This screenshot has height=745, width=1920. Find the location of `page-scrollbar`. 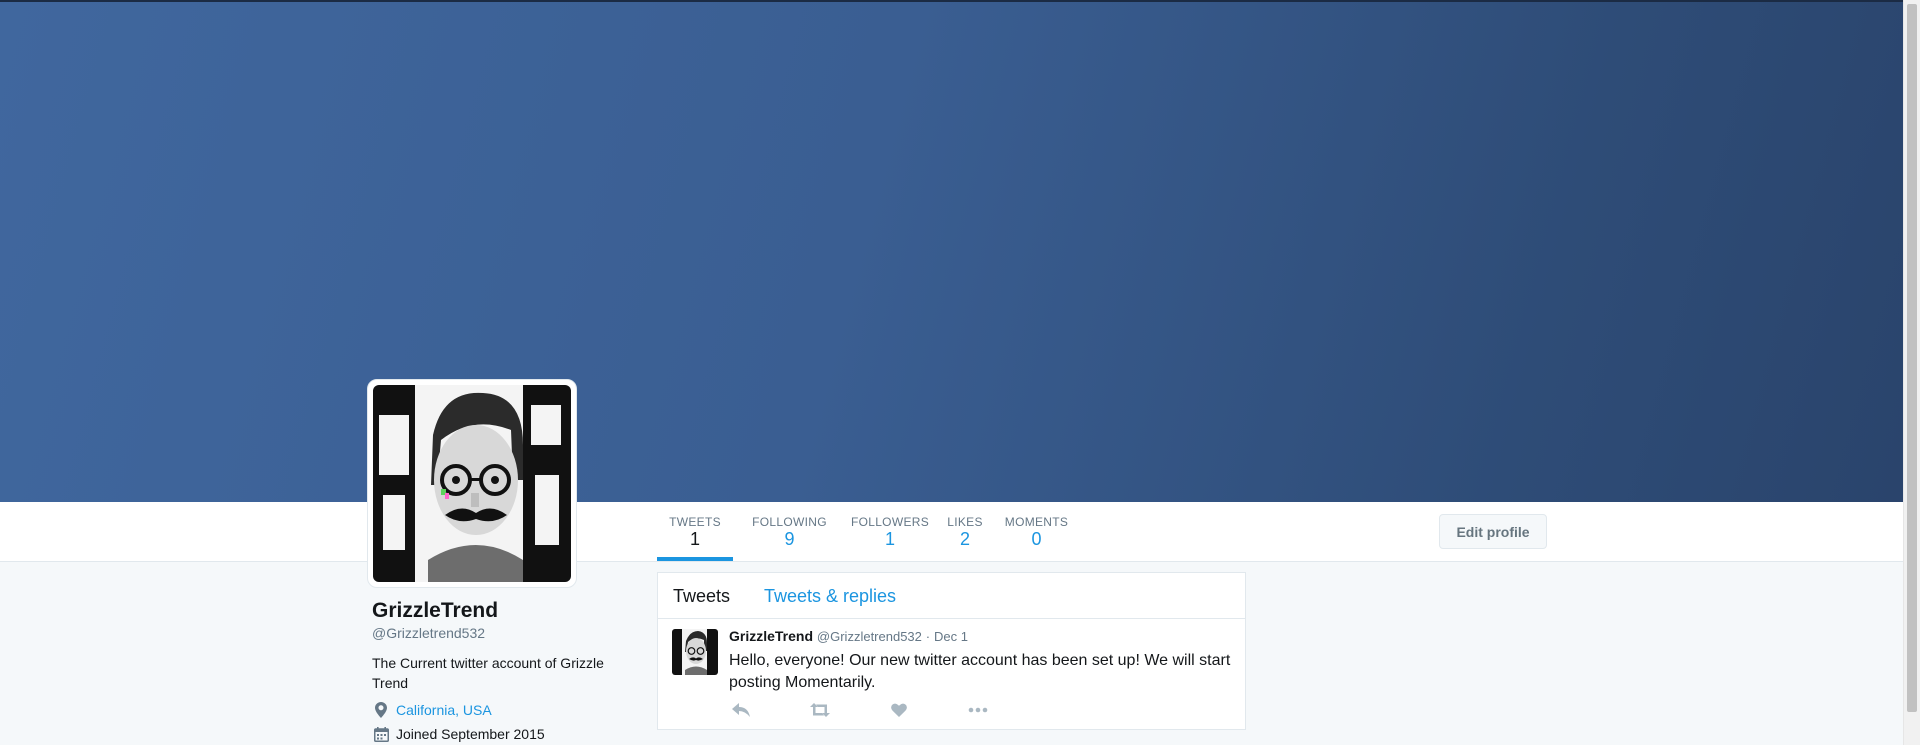

page-scrollbar is located at coordinates (1911, 372).